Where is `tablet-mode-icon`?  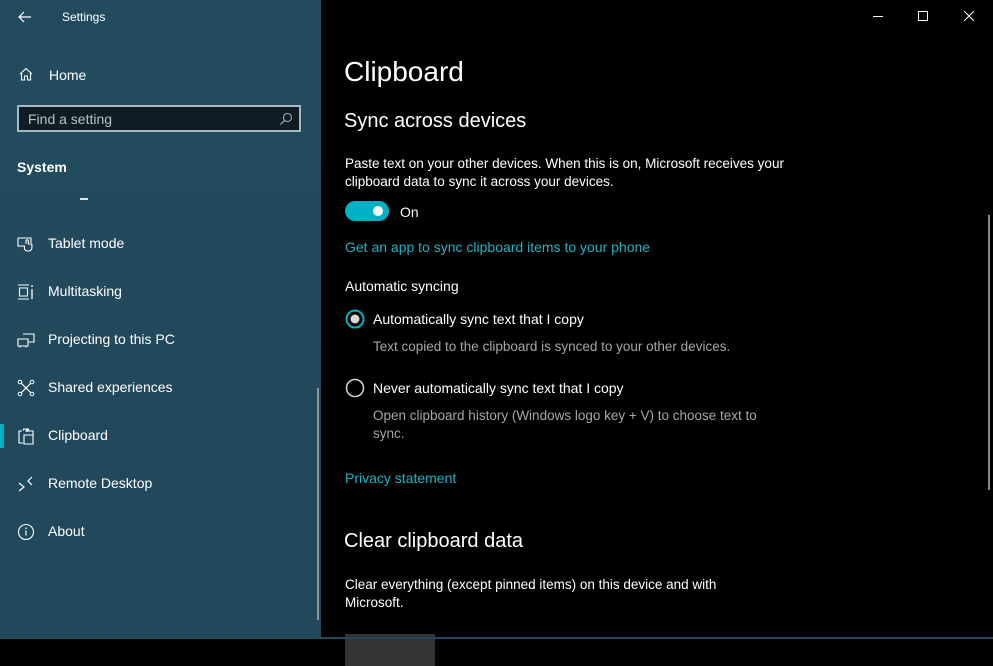
tablet-mode-icon is located at coordinates (25, 244).